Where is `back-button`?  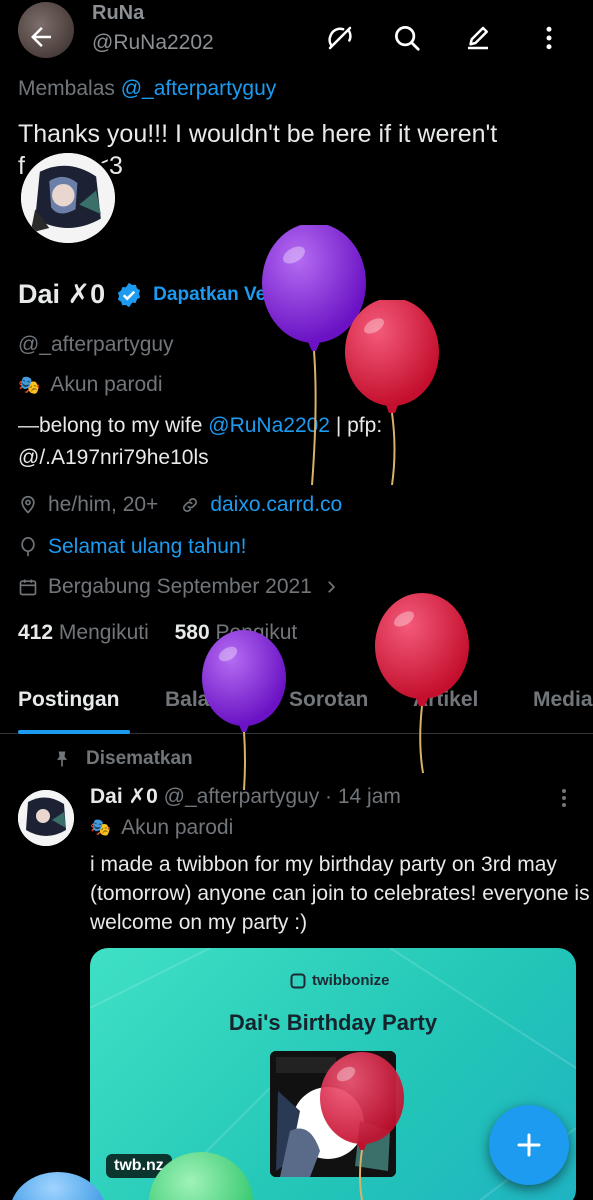
back-button is located at coordinates (41, 37).